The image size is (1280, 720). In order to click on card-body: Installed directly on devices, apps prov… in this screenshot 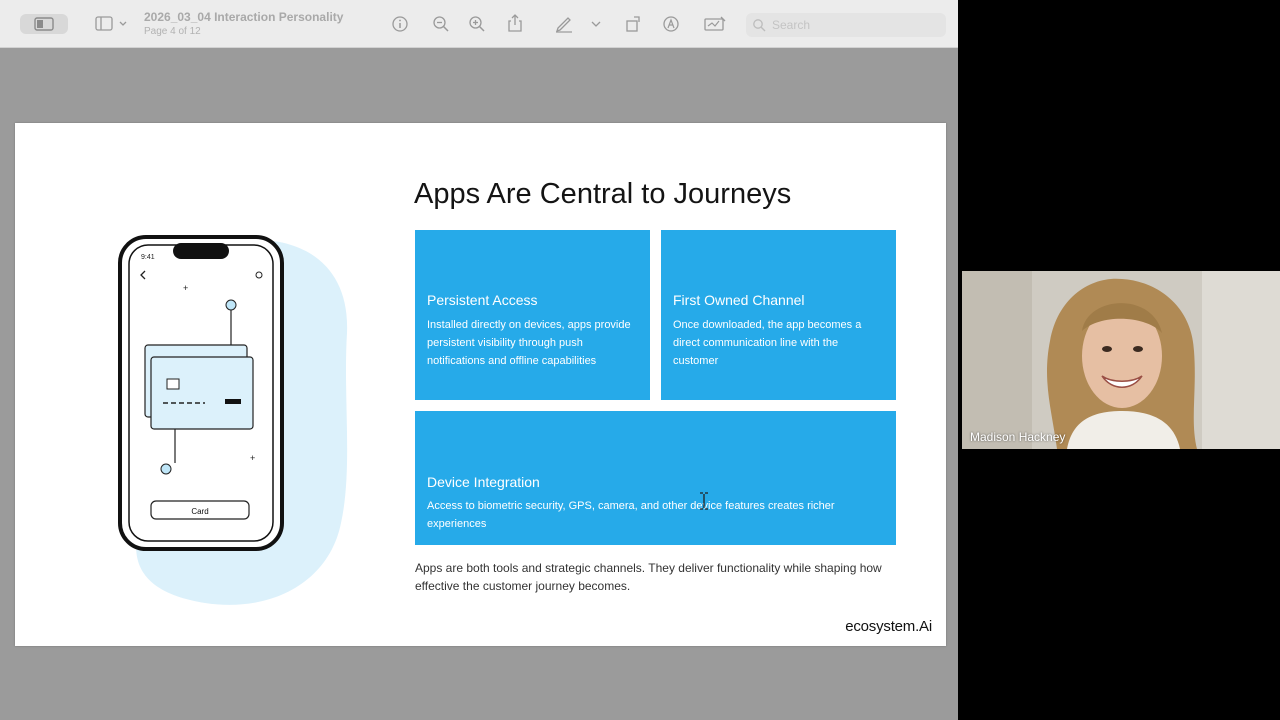, I will do `click(529, 343)`.